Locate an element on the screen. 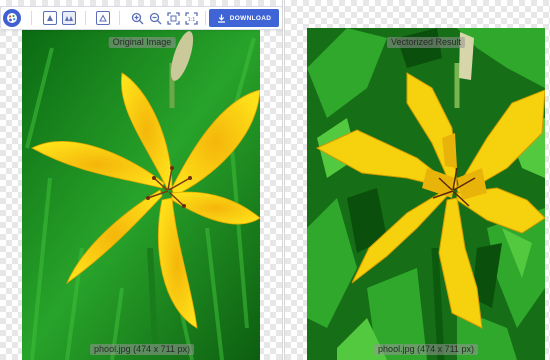  viewer-toolbar: 1:1 DOWNLOAD is located at coordinates (141, 18).